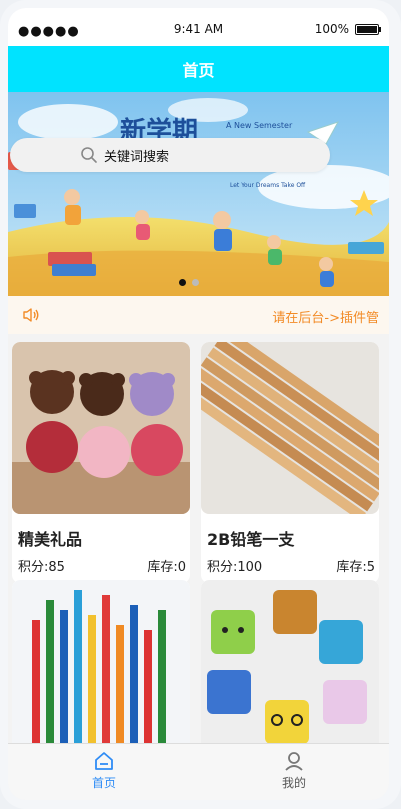 The image size is (401, 809). Describe the element at coordinates (189, 282) in the screenshot. I see `carousel-dots` at that location.